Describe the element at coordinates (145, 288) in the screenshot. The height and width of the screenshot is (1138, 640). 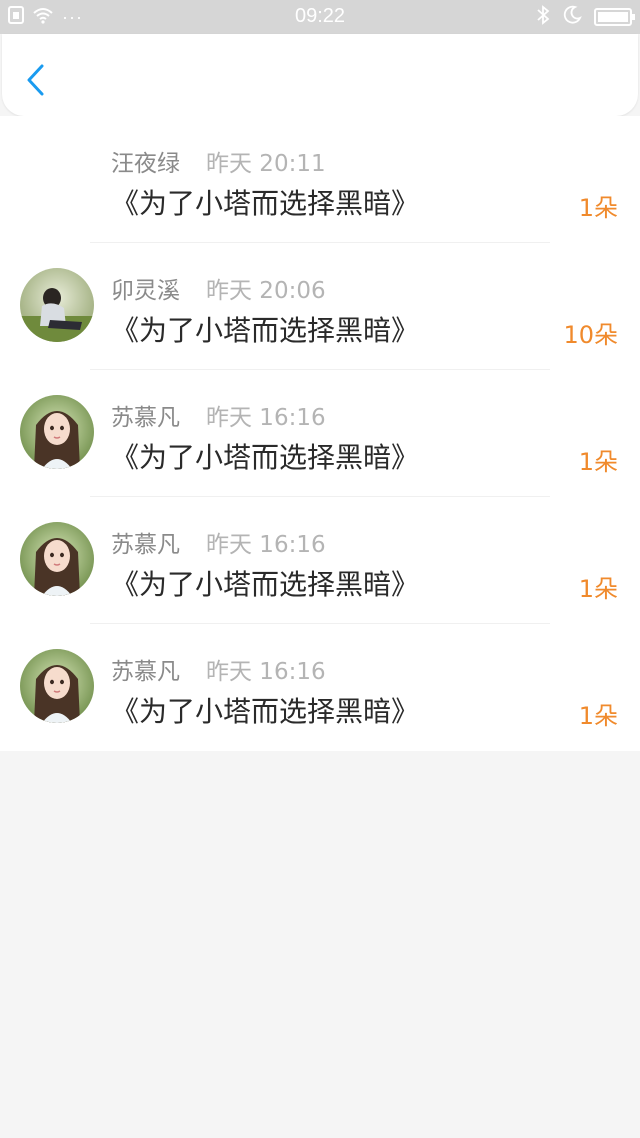
I see `sender-name: 卯灵溪` at that location.